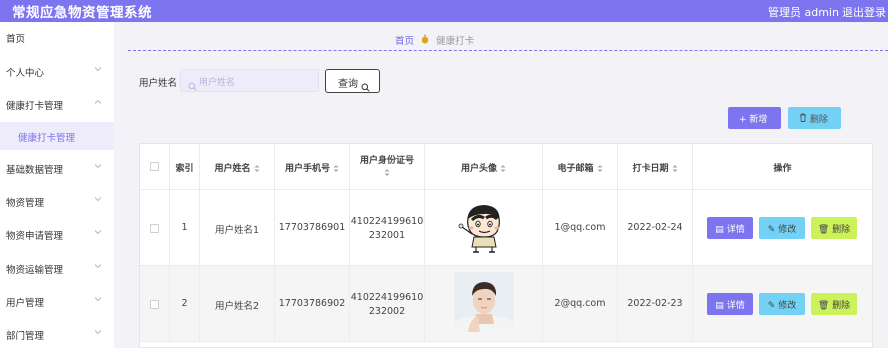  What do you see at coordinates (650, 169) in the screenshot?
I see `header-label: 打卡日期` at bounding box center [650, 169].